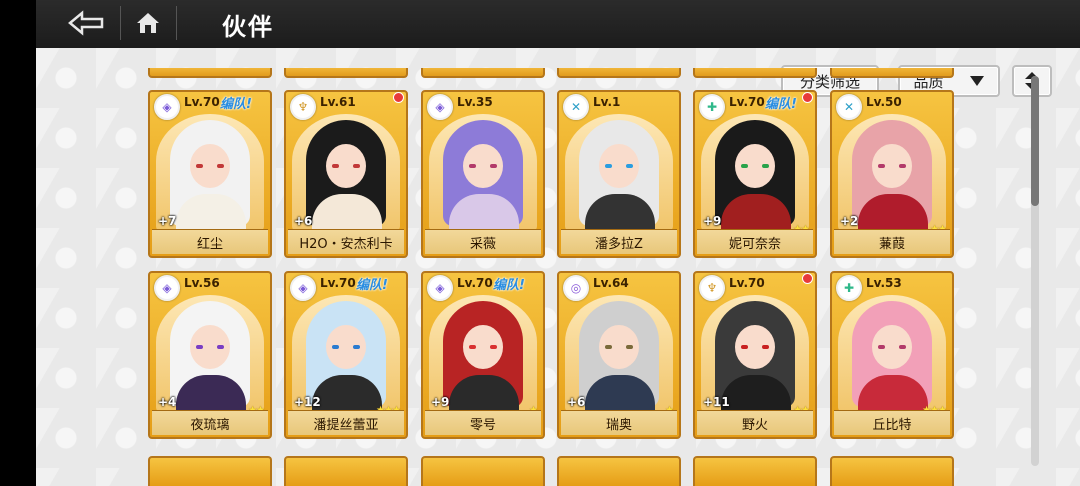  I want to click on partner-card: ◈ Lv.70 编队! +7 红尘, so click(210, 174).